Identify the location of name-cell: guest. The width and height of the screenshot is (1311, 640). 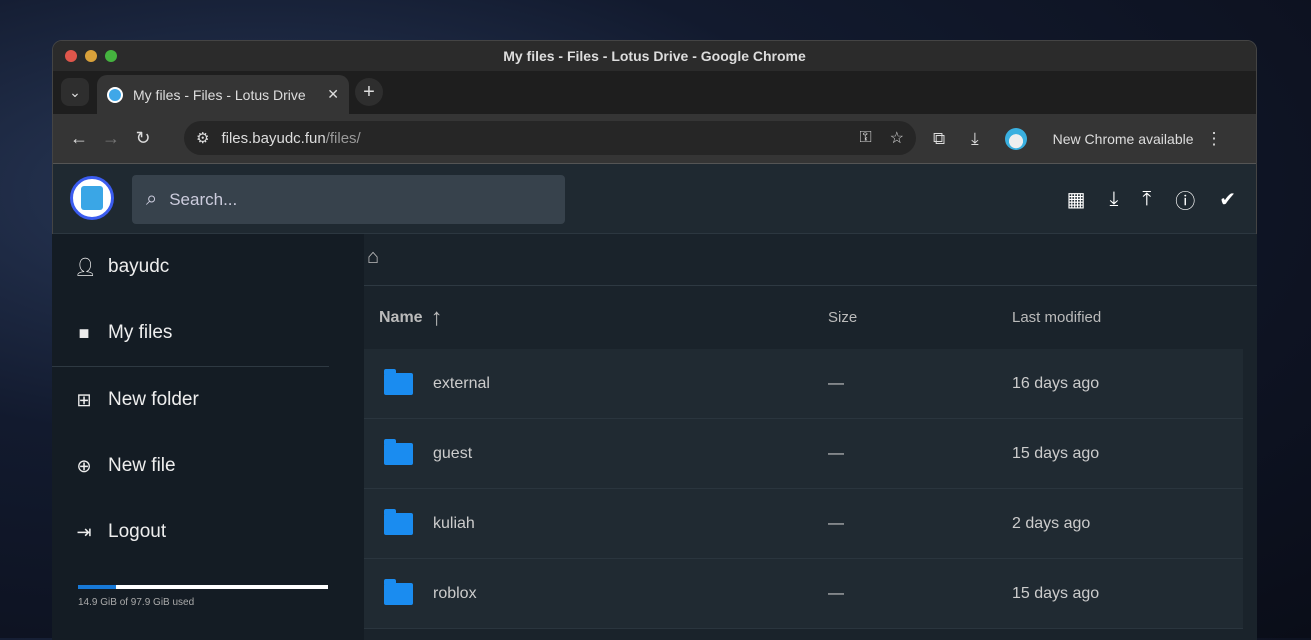
(589, 451).